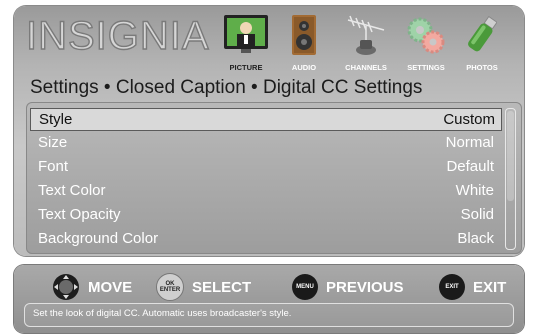 The image size is (540, 336). I want to click on main-nav: PICTURE AUDIO CHANNELS SETTINGS PHOTOS, so click(364, 42).